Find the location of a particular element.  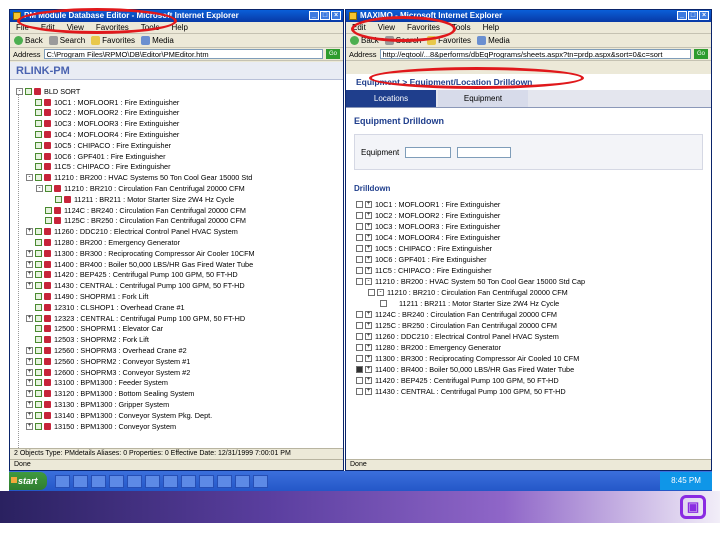

drilldown-row: +11280 : BR200 : Emergency Generator is located at coordinates (528, 347).